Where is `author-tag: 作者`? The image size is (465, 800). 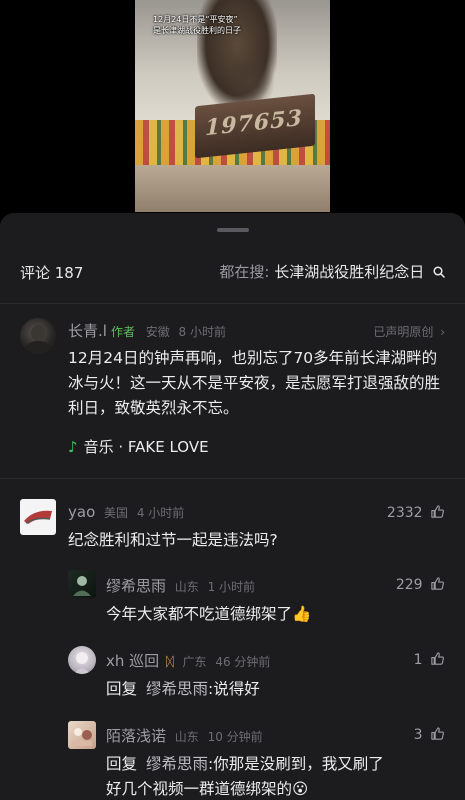
author-tag: 作者 is located at coordinates (122, 332).